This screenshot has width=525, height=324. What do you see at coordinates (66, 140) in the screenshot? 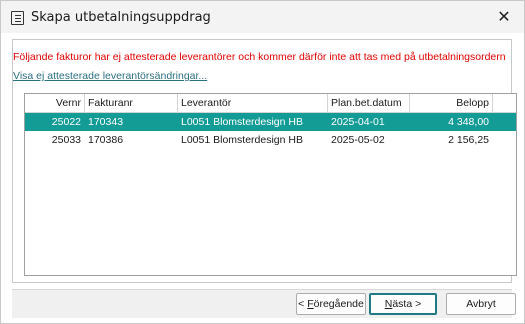
I see `cell-vernr: 25033` at bounding box center [66, 140].